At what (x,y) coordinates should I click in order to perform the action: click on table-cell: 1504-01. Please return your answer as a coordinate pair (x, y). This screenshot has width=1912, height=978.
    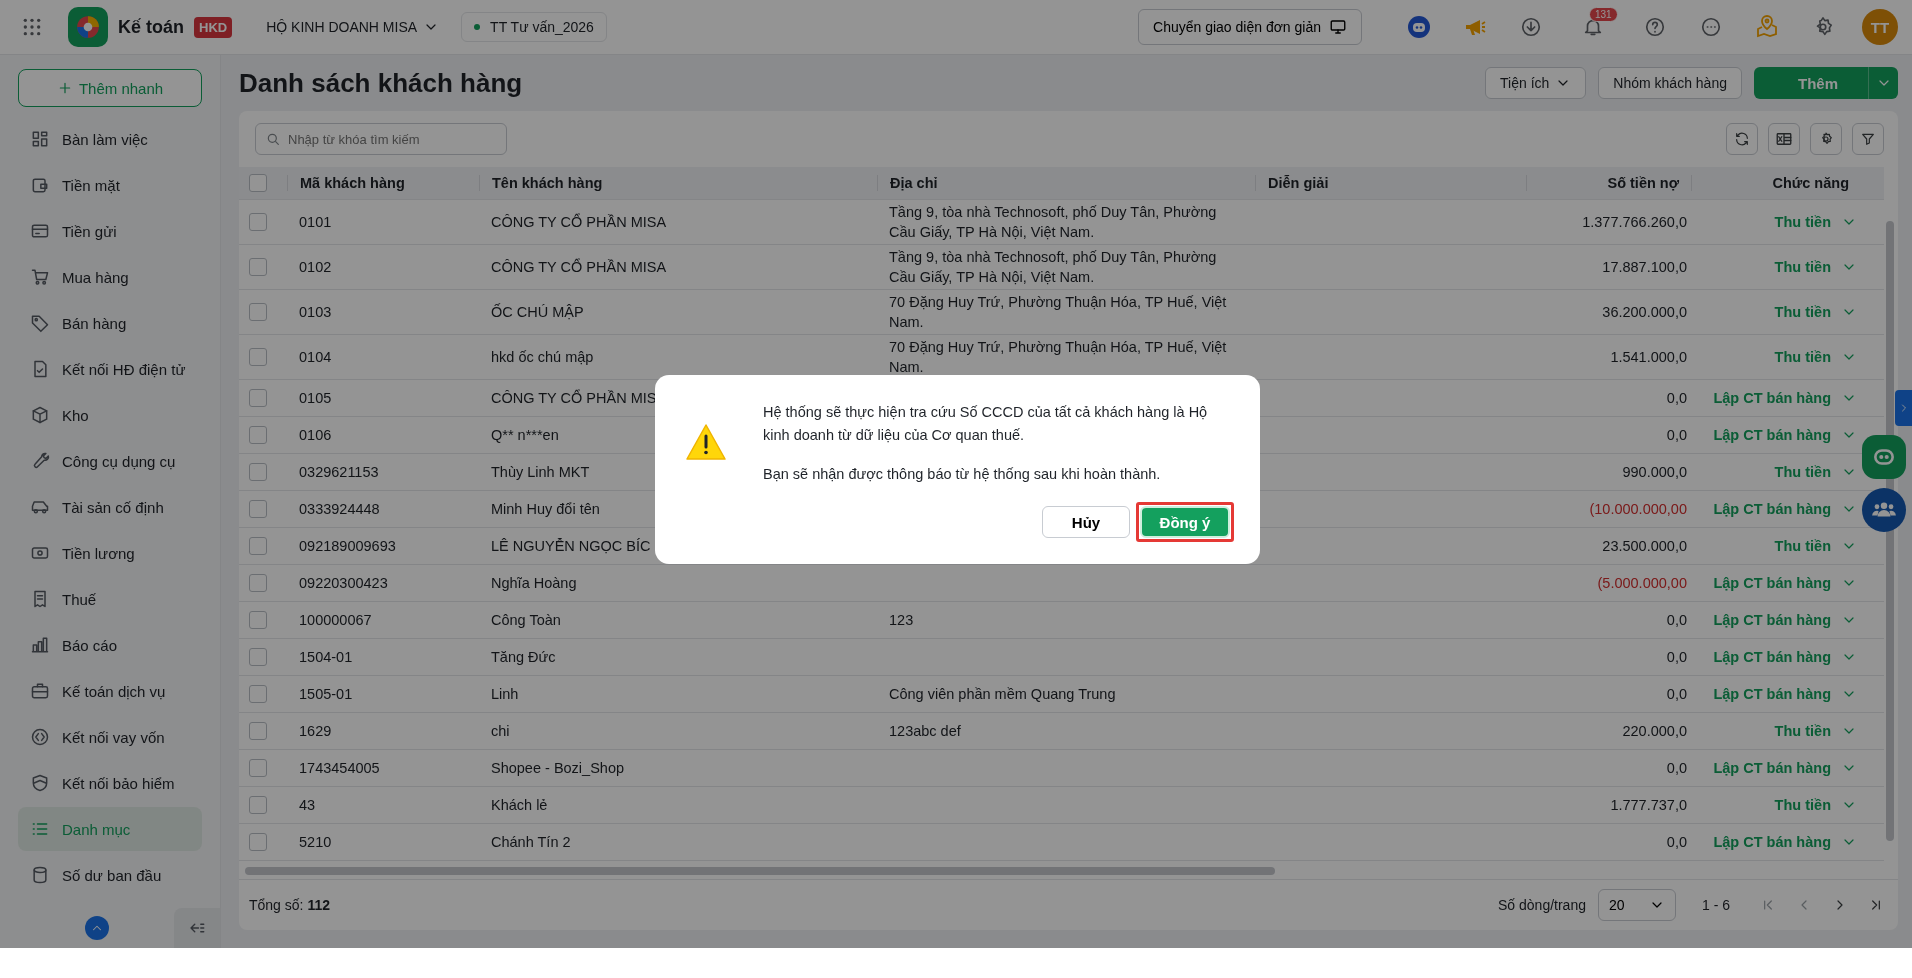
    Looking at the image, I should click on (326, 657).